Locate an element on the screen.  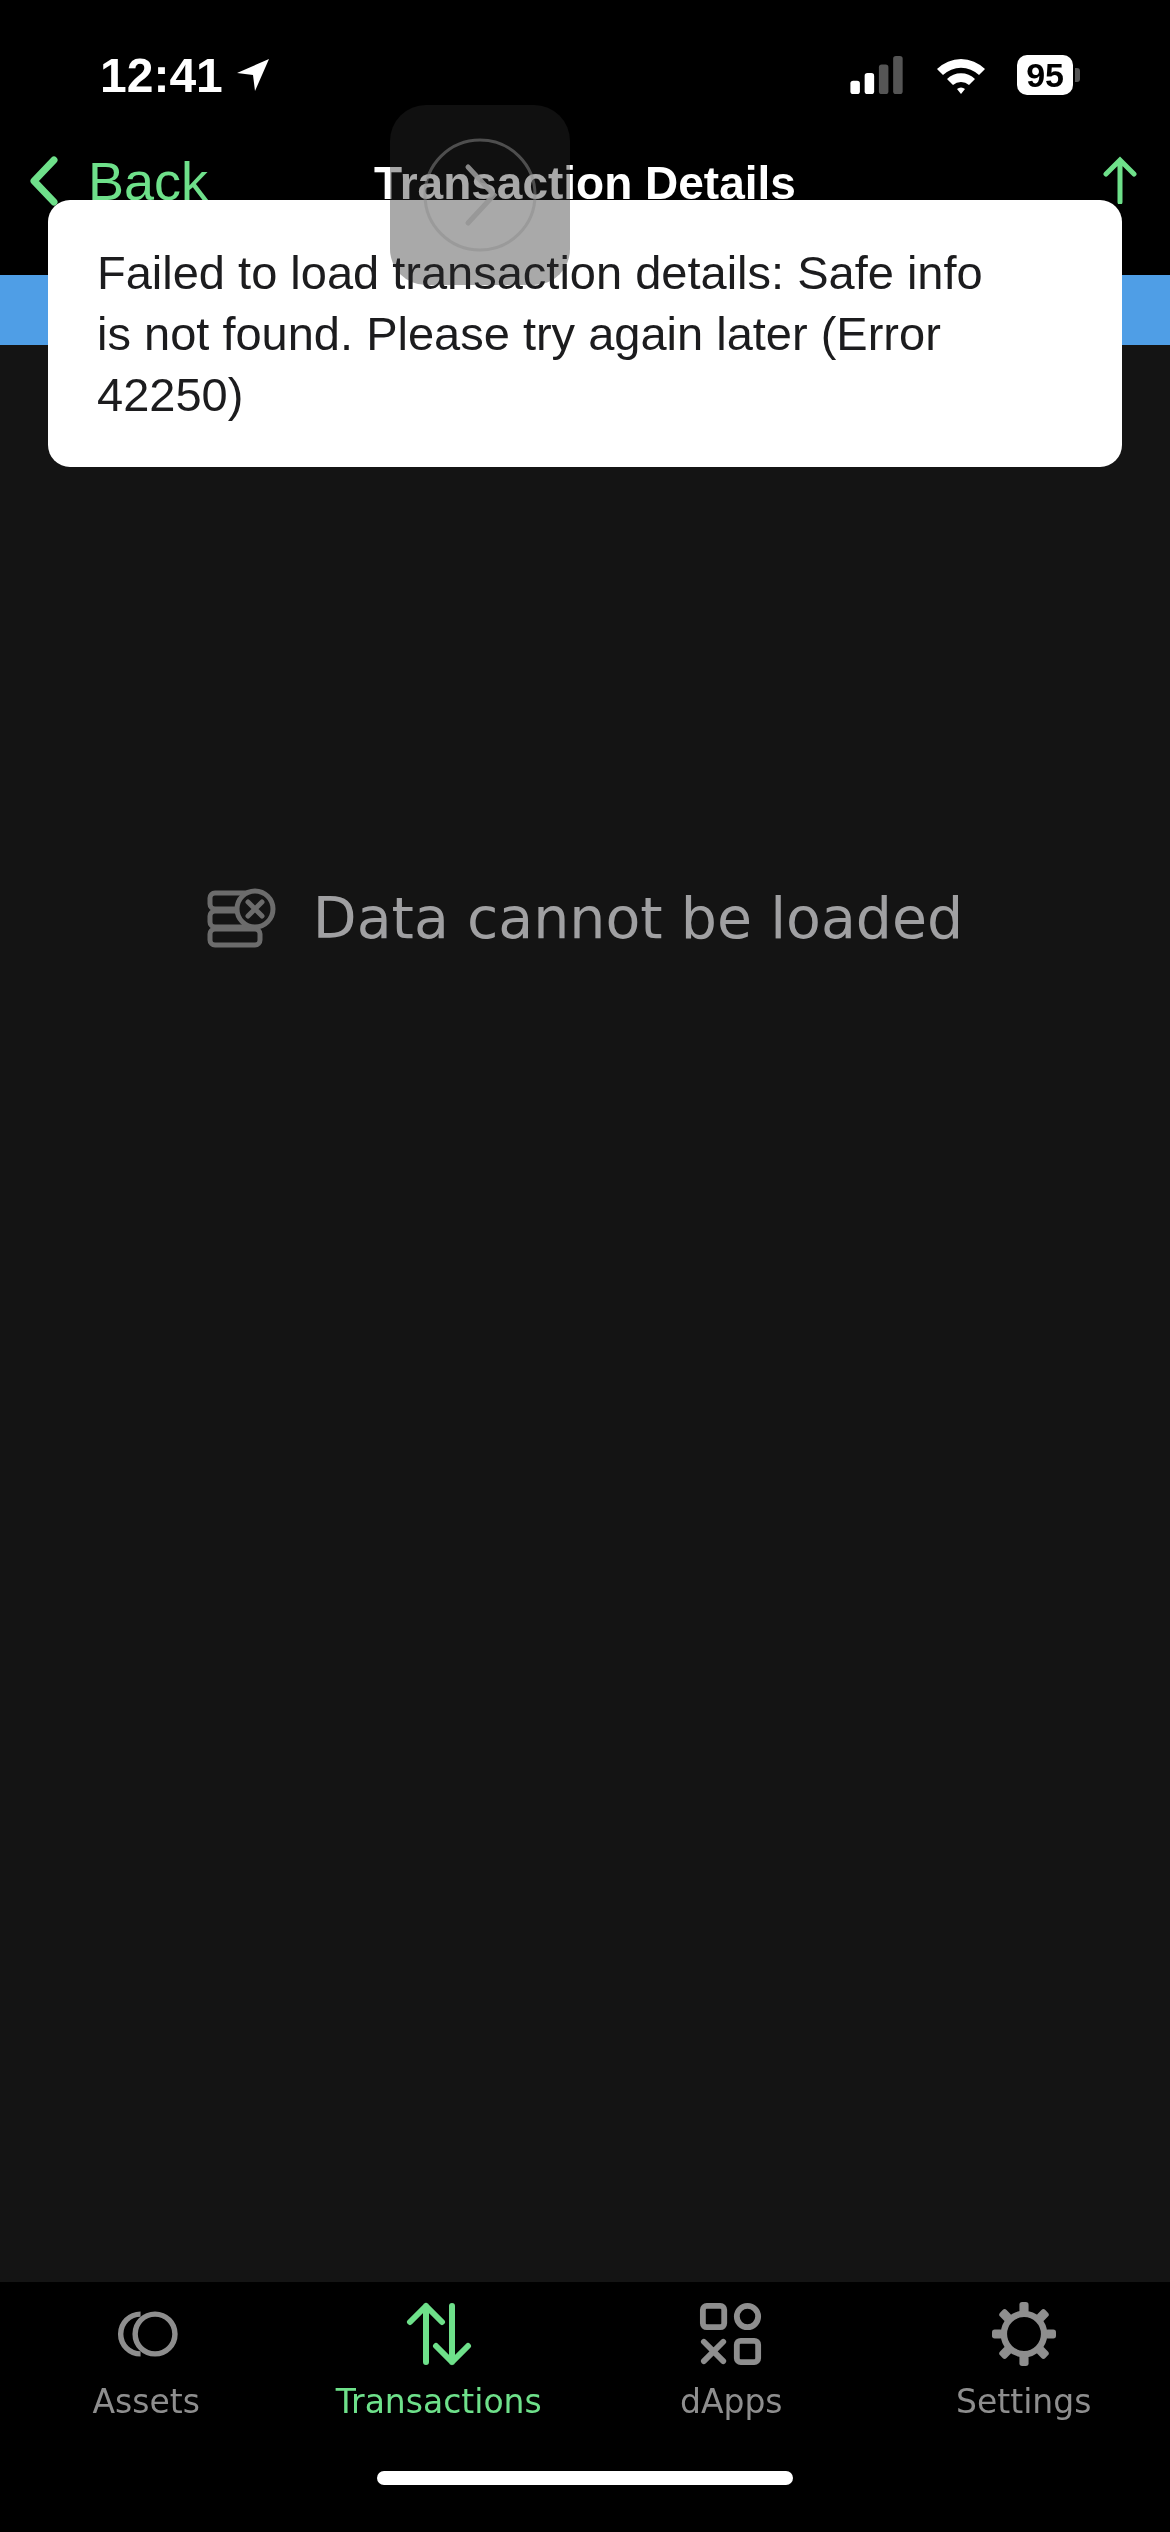
tab-bar-item: dApps is located at coordinates (731, 2361).